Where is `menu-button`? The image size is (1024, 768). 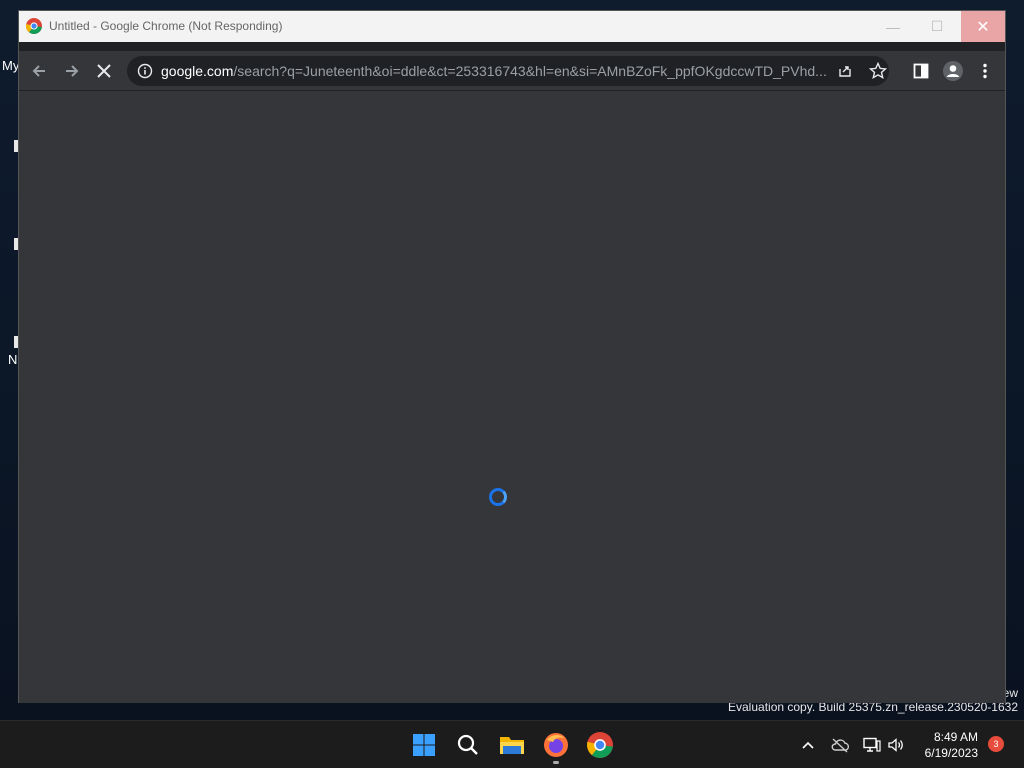
menu-button is located at coordinates (985, 71).